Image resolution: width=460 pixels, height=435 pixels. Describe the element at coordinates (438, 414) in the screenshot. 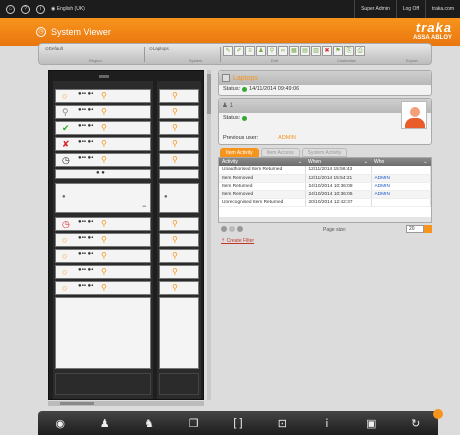

I see `notification-badge` at that location.